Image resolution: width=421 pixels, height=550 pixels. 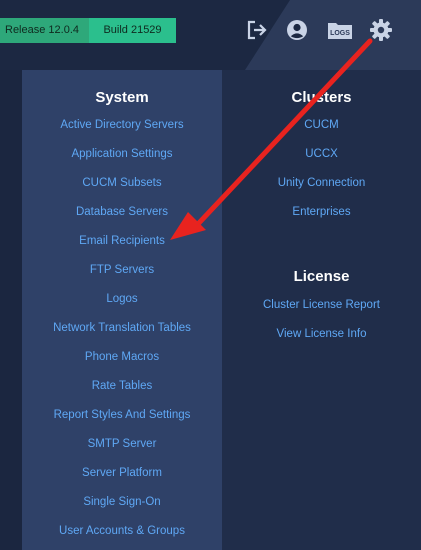 I want to click on version-badges: Release 12.0.4 Build 21529, so click(x=88, y=30).